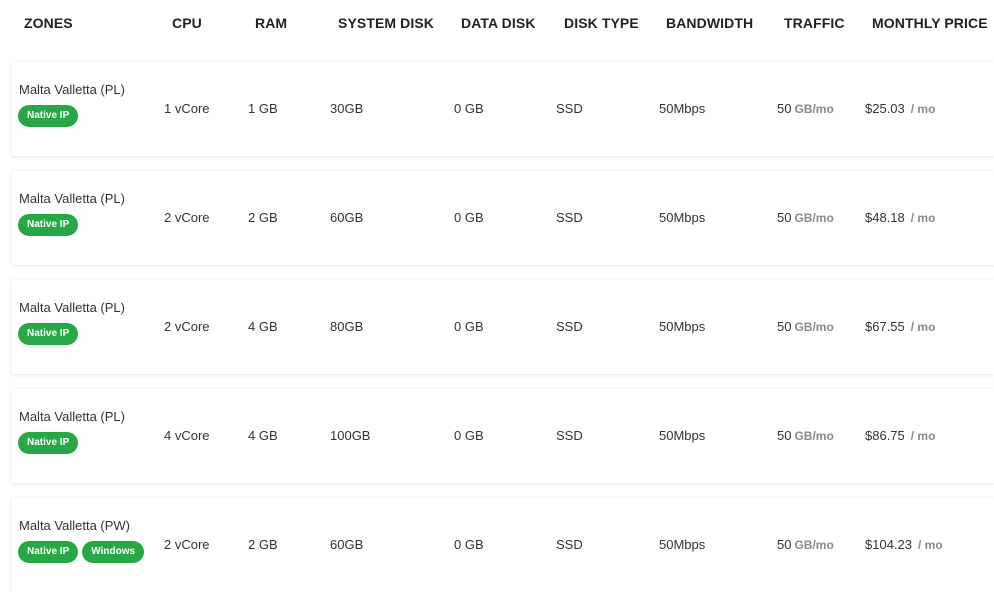  What do you see at coordinates (350, 435) in the screenshot?
I see `system-disk-value: 100GB` at bounding box center [350, 435].